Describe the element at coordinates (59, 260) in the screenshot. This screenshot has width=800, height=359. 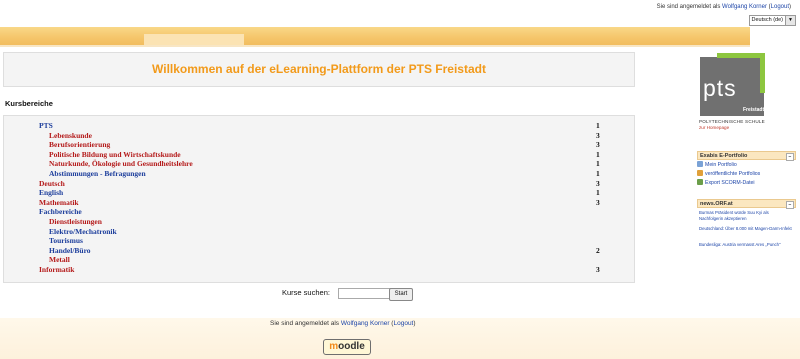
I see `category-link: Metall` at that location.